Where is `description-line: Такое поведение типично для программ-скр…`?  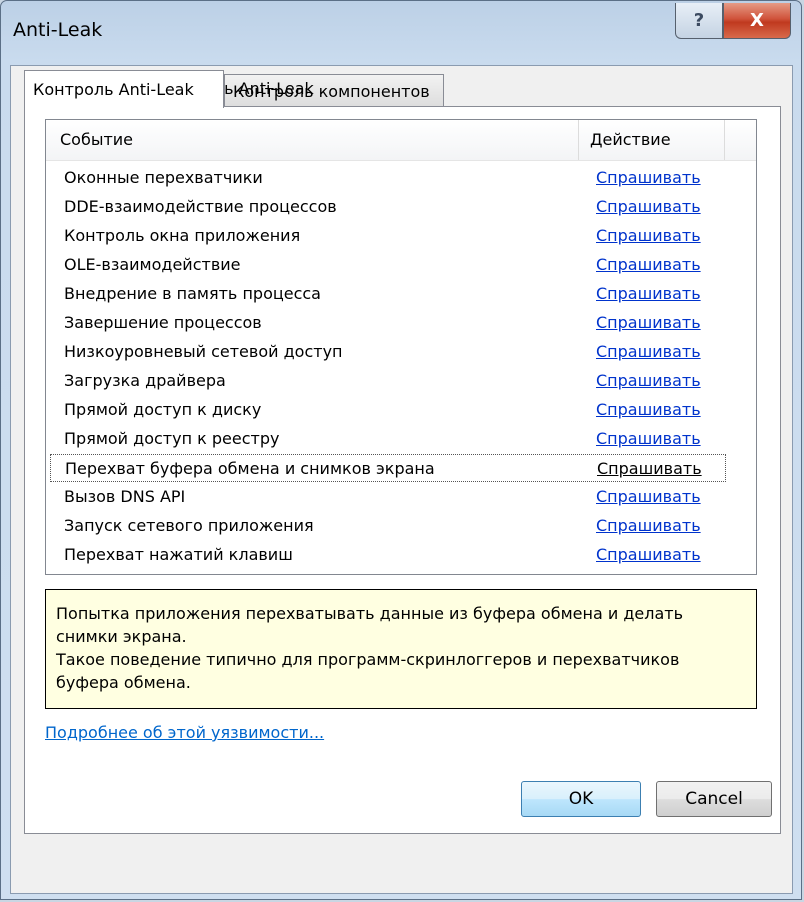
description-line: Такое поведение типично для программ-скр… is located at coordinates (368, 659).